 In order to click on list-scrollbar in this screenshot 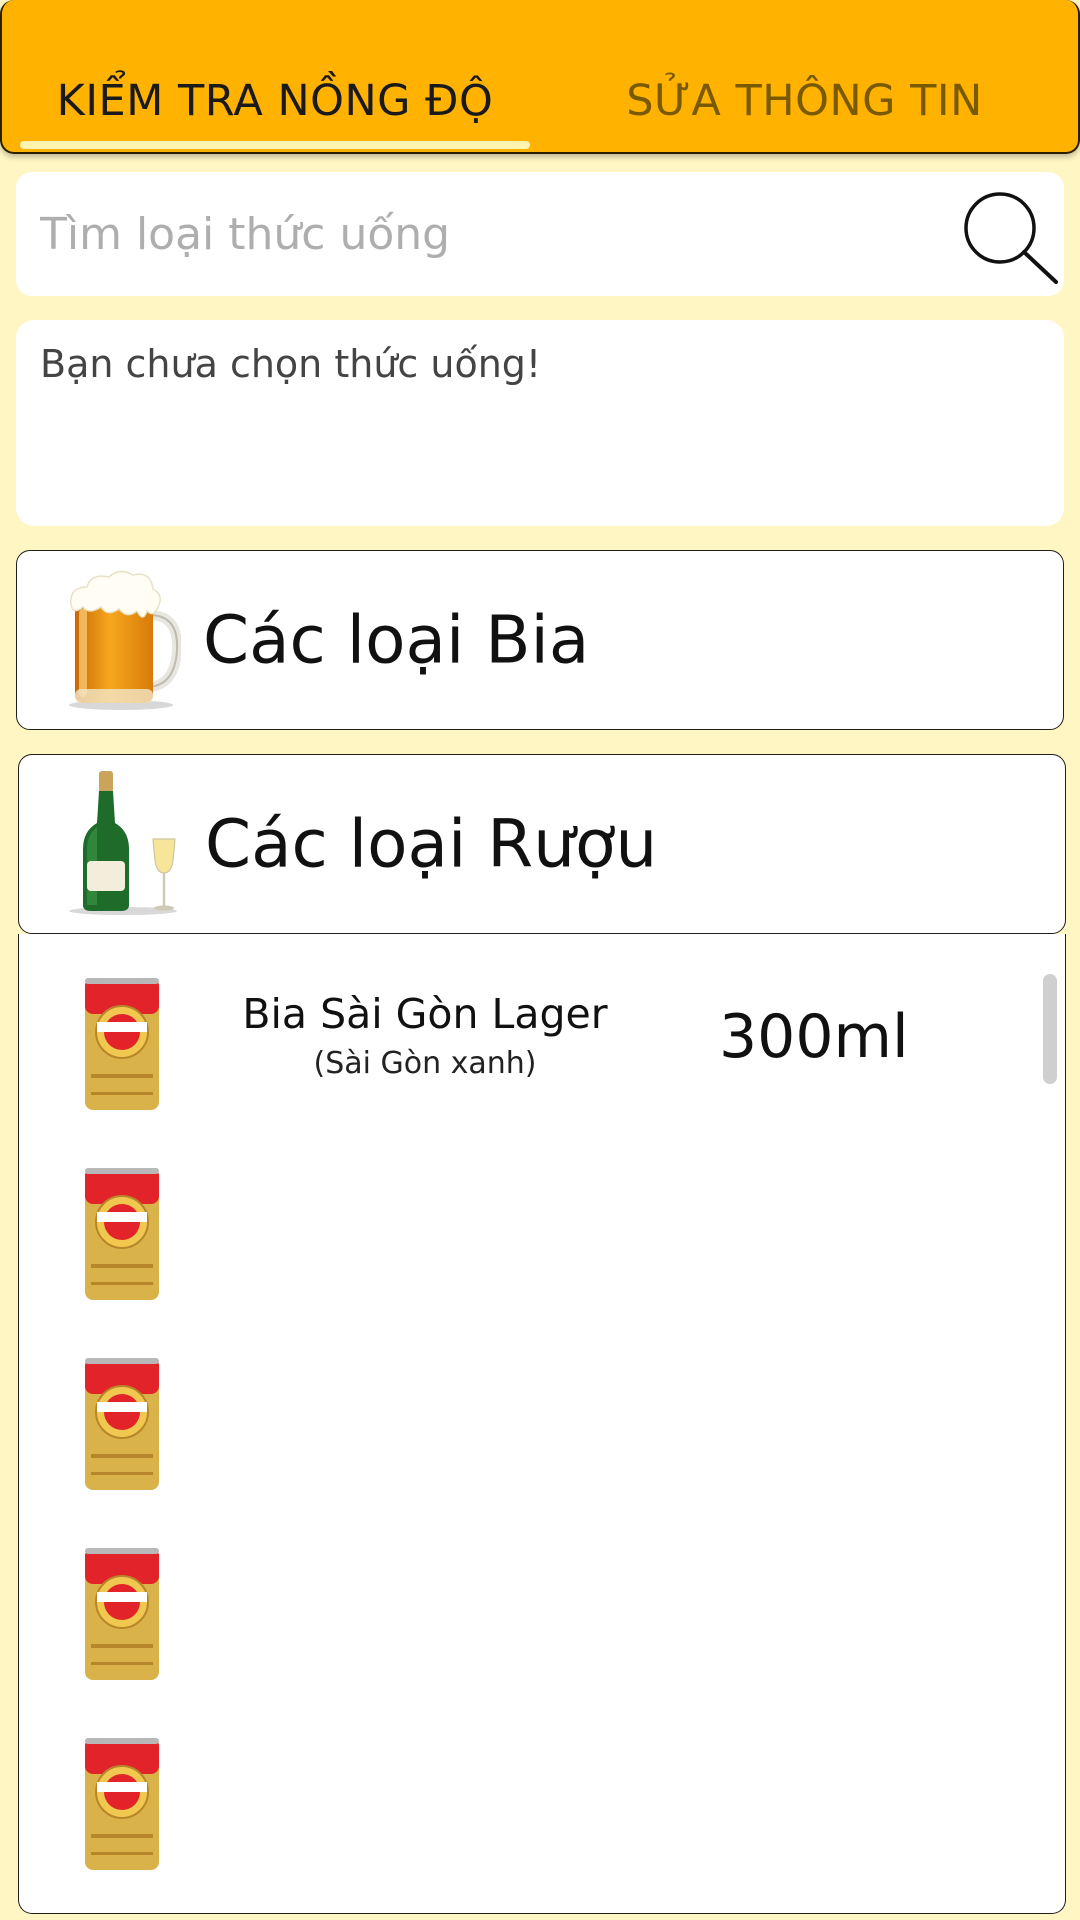, I will do `click(1050, 1029)`.